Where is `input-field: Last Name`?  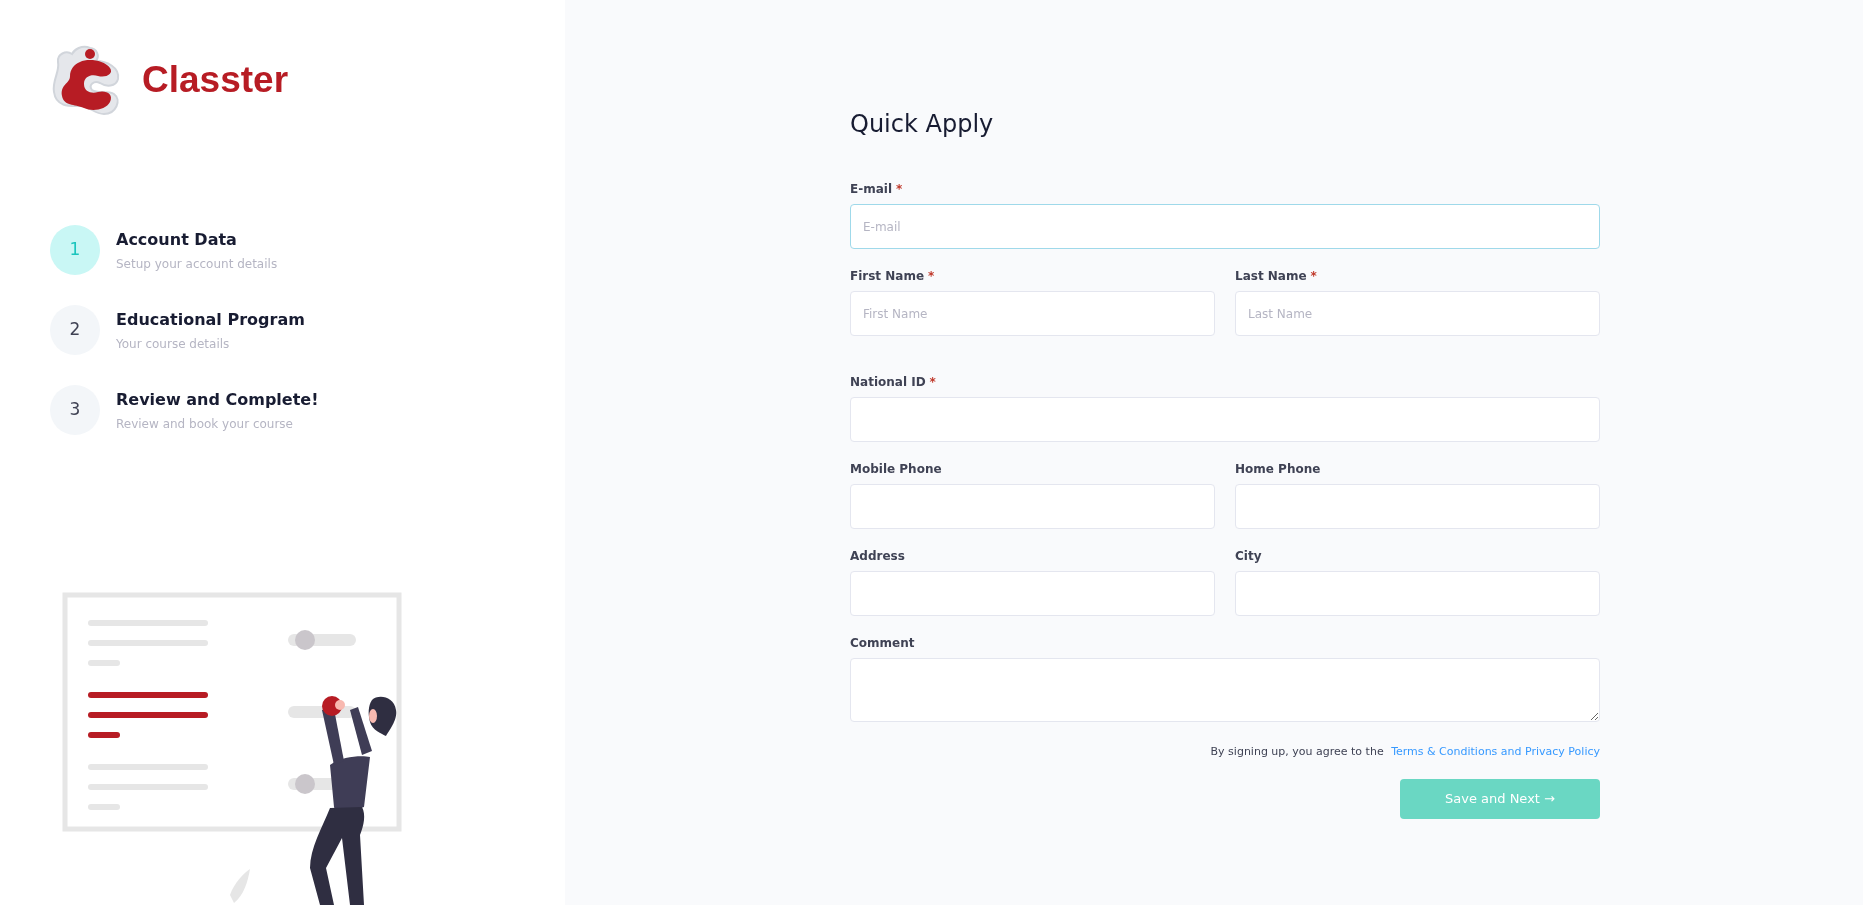 input-field: Last Name is located at coordinates (1417, 313).